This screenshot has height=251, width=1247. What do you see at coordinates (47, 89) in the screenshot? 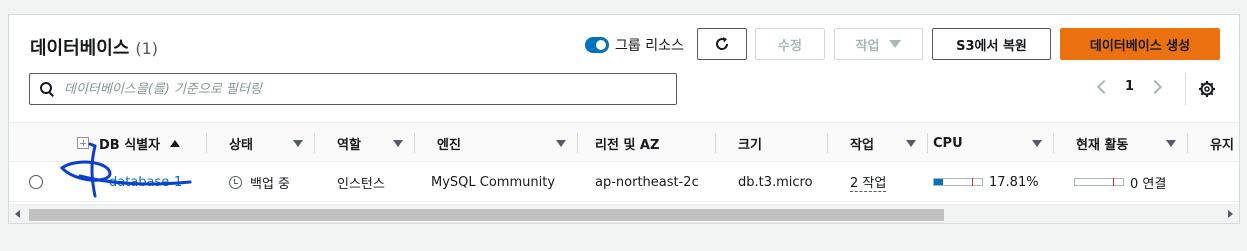
I see `search-icon` at bounding box center [47, 89].